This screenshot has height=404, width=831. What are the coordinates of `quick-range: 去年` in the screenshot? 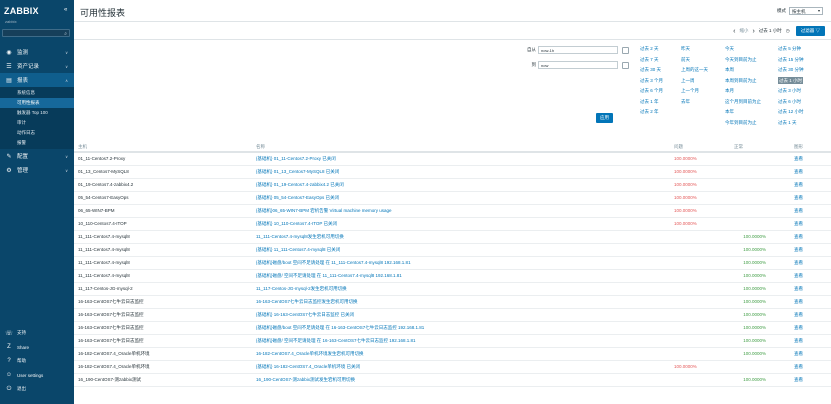 It's located at (694, 102).